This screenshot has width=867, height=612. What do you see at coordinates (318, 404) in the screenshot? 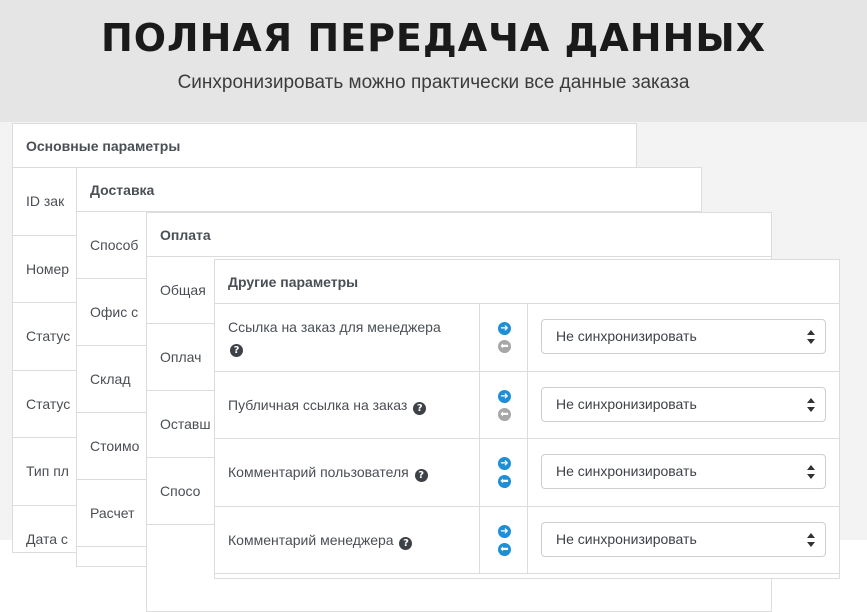
I see `setting-label: Публичная ссылка на заказ` at bounding box center [318, 404].